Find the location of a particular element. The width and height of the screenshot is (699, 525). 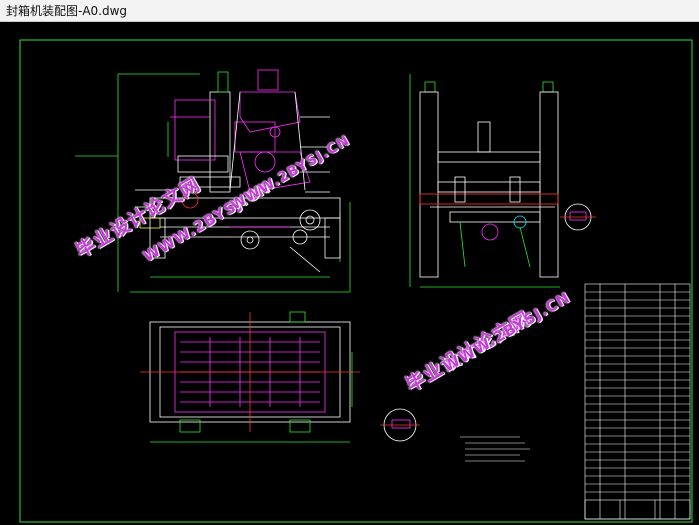

technical-notes is located at coordinates (495, 449).